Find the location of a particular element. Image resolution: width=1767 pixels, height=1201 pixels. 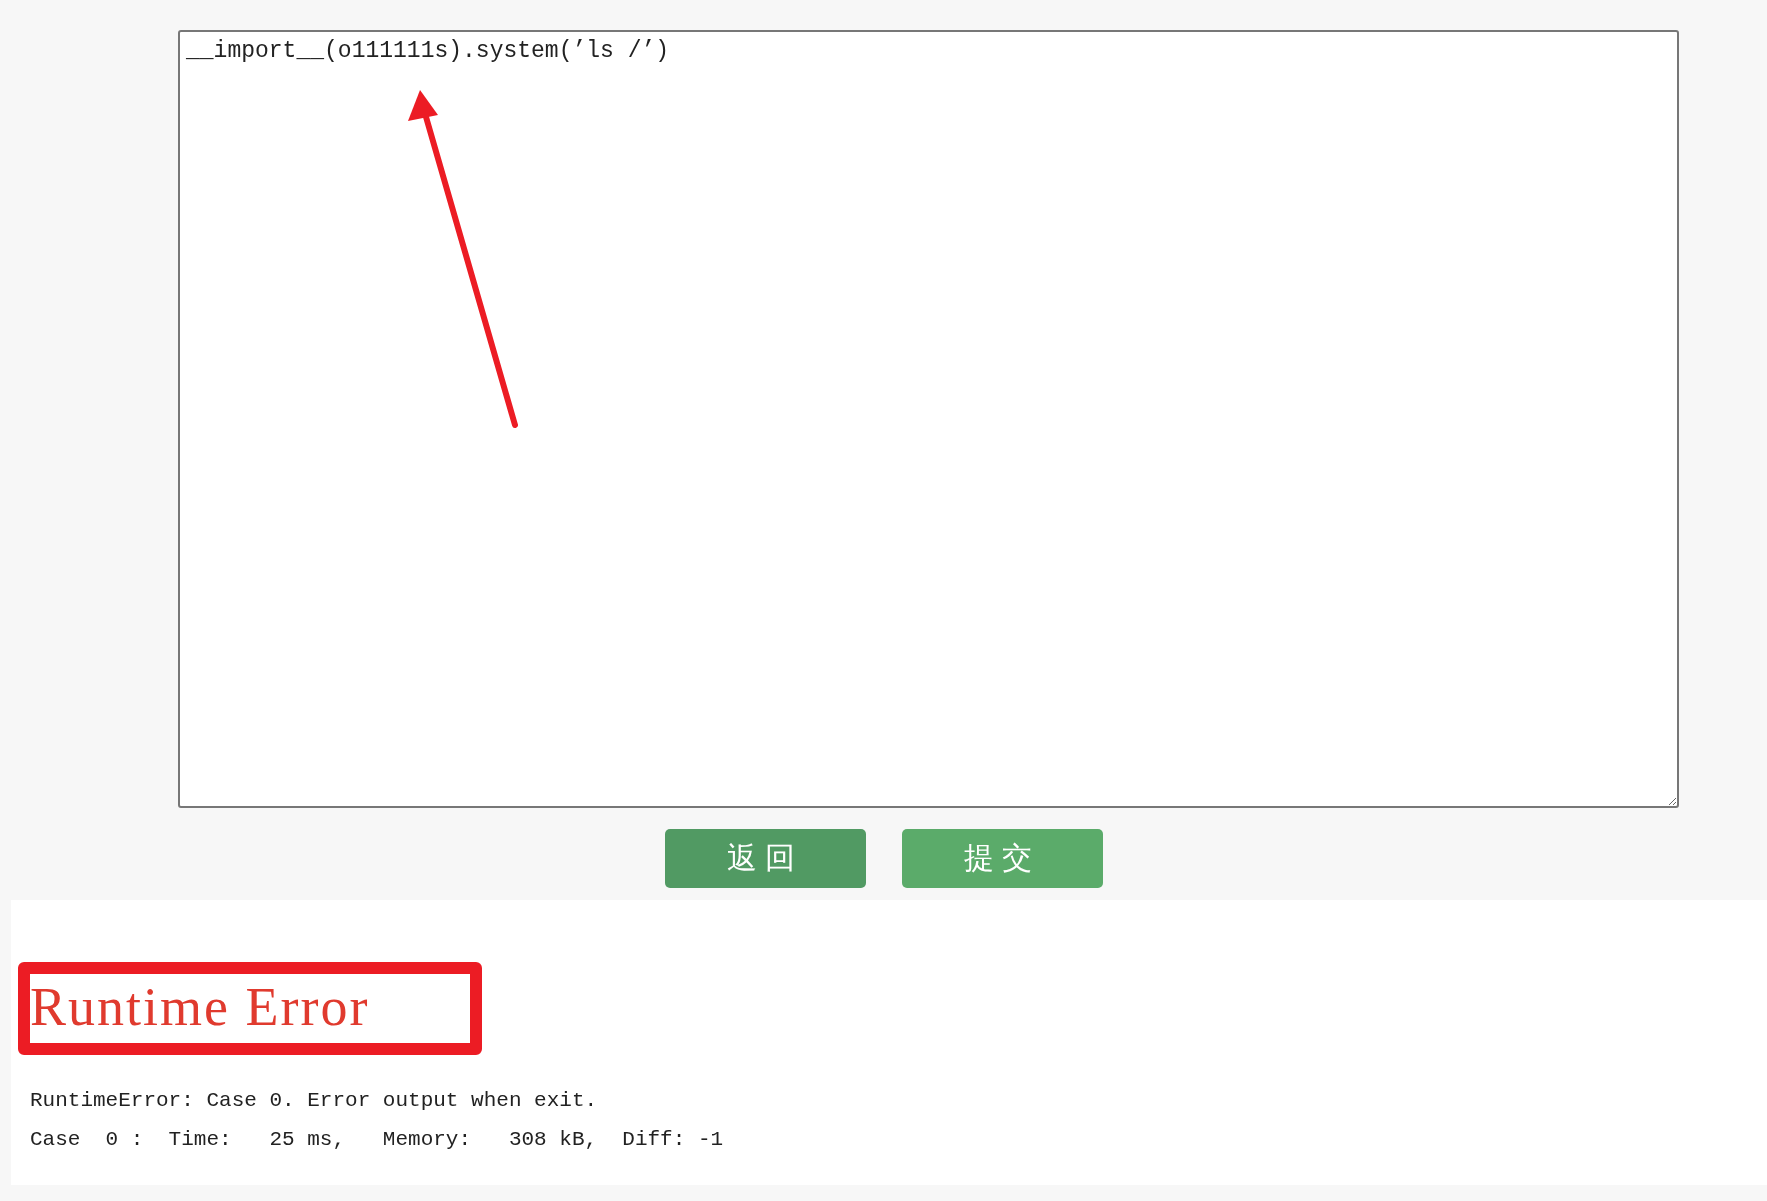

status-heading: Runtime Error is located at coordinates (250, 1008).